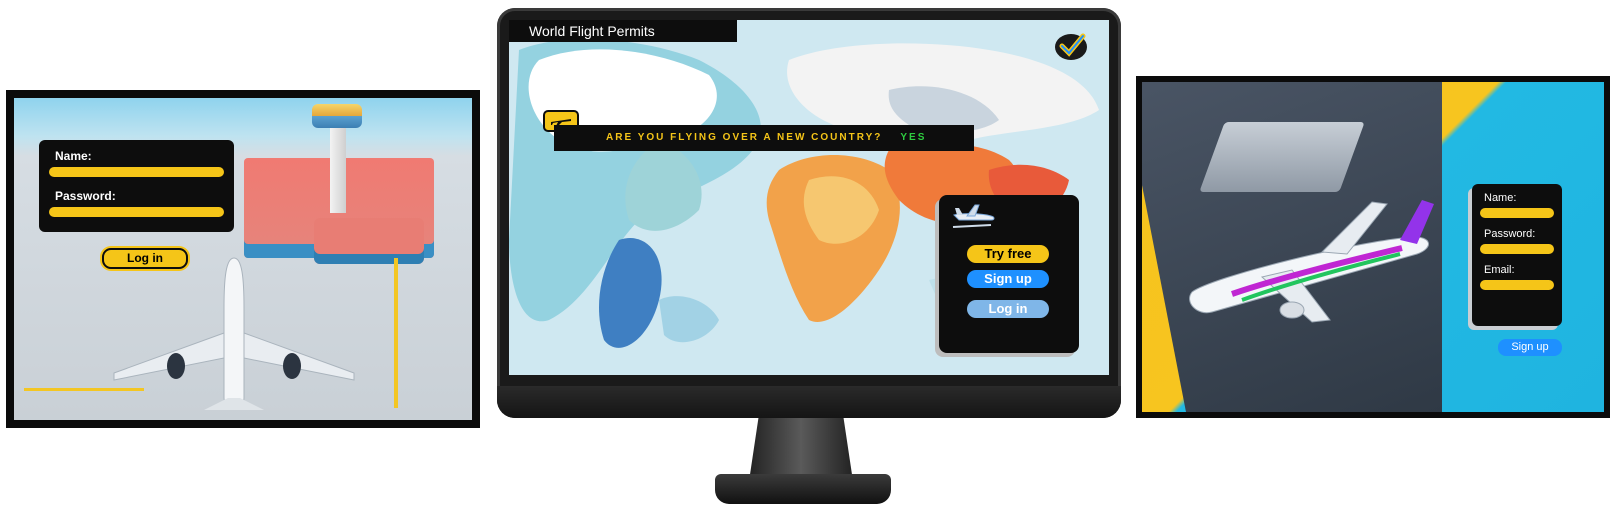 This screenshot has width=1620, height=520. Describe the element at coordinates (396, 333) in the screenshot. I see `taxi-line` at that location.